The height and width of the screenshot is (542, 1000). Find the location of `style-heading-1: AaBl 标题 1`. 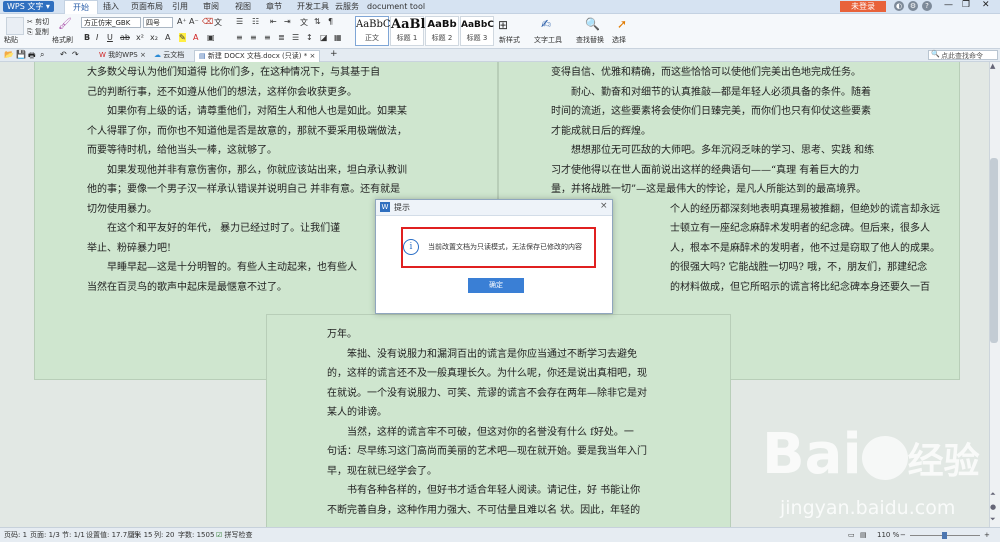

style-heading-1: AaBl 标题 1 is located at coordinates (407, 31).